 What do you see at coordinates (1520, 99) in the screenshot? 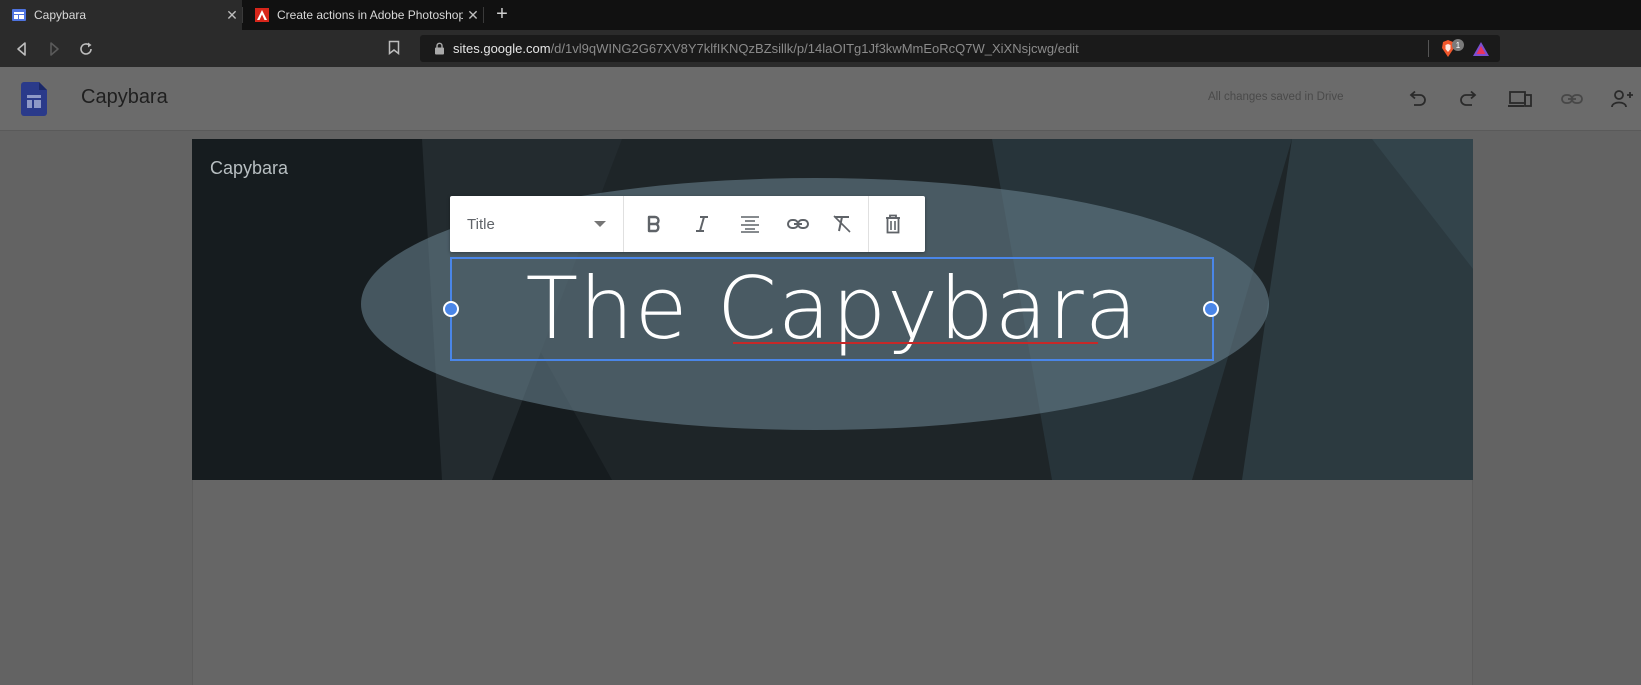
I see `preview-icon` at bounding box center [1520, 99].